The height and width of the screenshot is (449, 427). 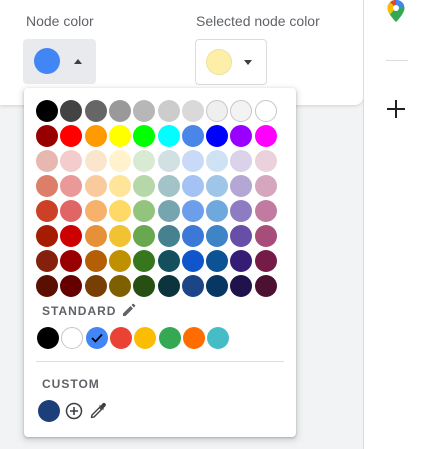 I want to click on custom-color-swatch, so click(x=49, y=411).